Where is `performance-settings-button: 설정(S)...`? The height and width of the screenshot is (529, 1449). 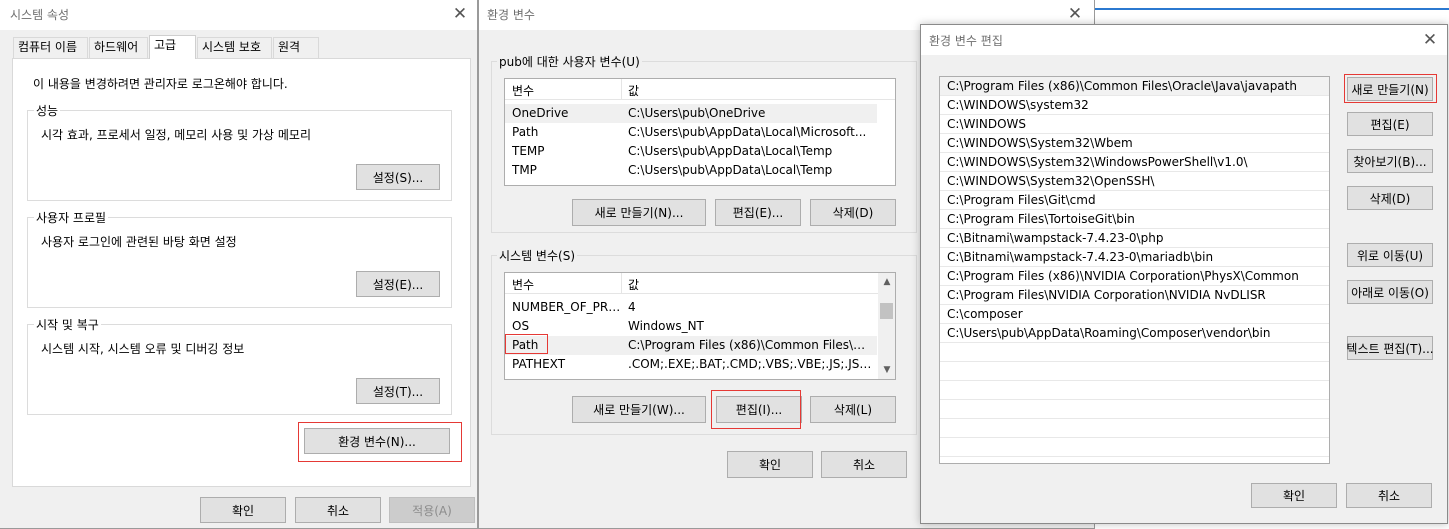 performance-settings-button: 설정(S)... is located at coordinates (398, 177).